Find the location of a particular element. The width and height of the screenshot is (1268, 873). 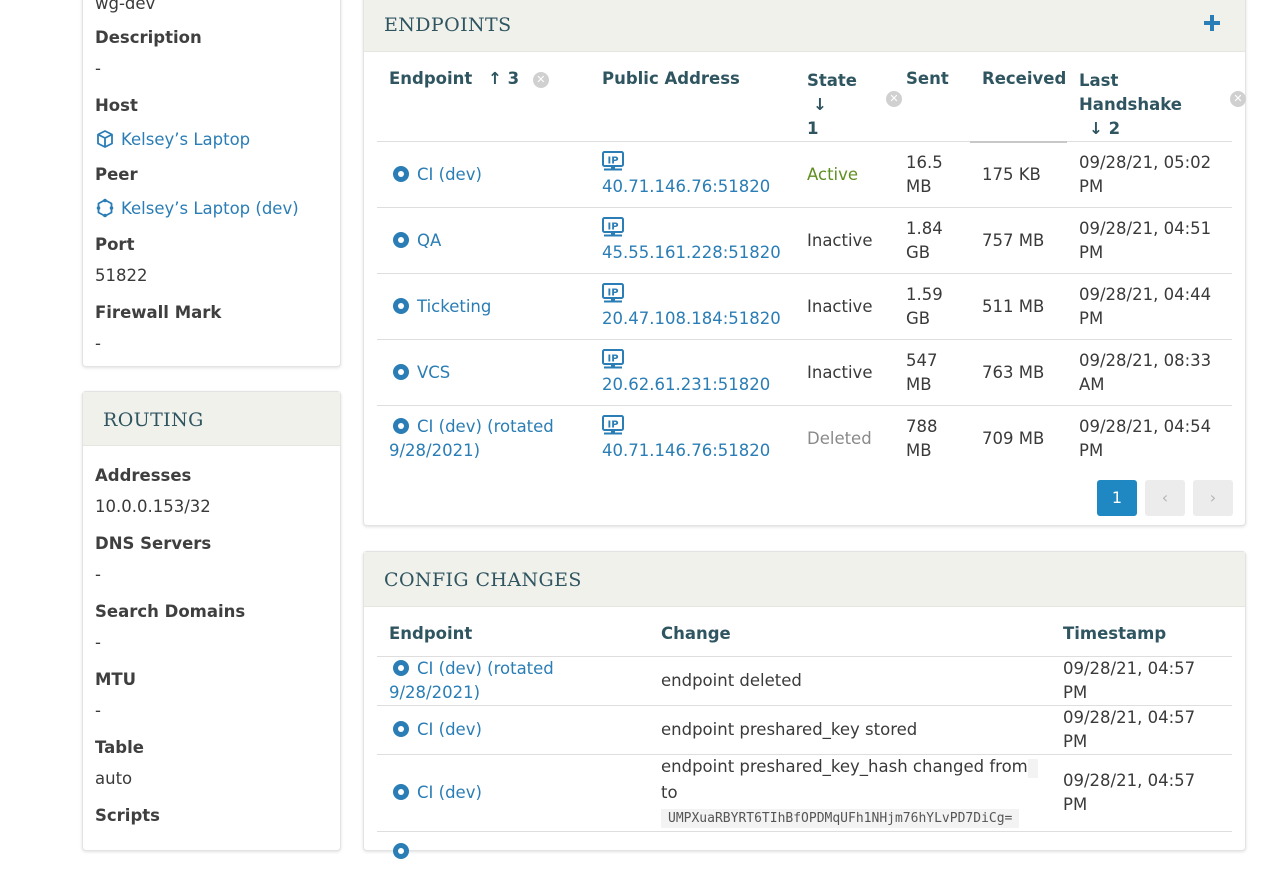

page-1-button: 1 is located at coordinates (1117, 498).